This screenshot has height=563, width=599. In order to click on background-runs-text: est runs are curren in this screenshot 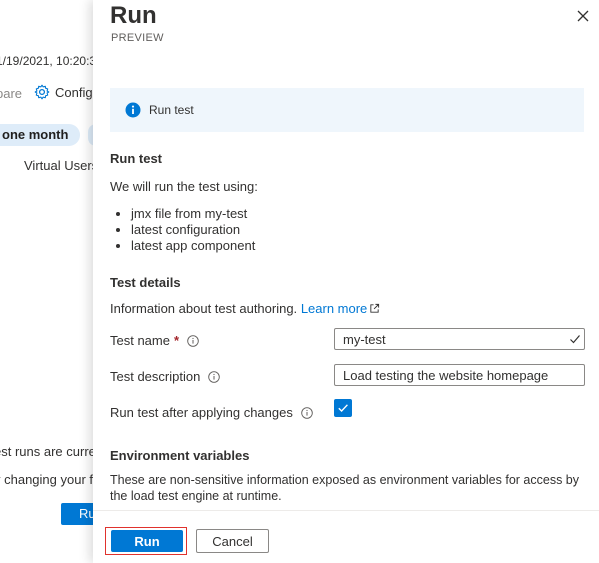, I will do `click(50, 451)`.